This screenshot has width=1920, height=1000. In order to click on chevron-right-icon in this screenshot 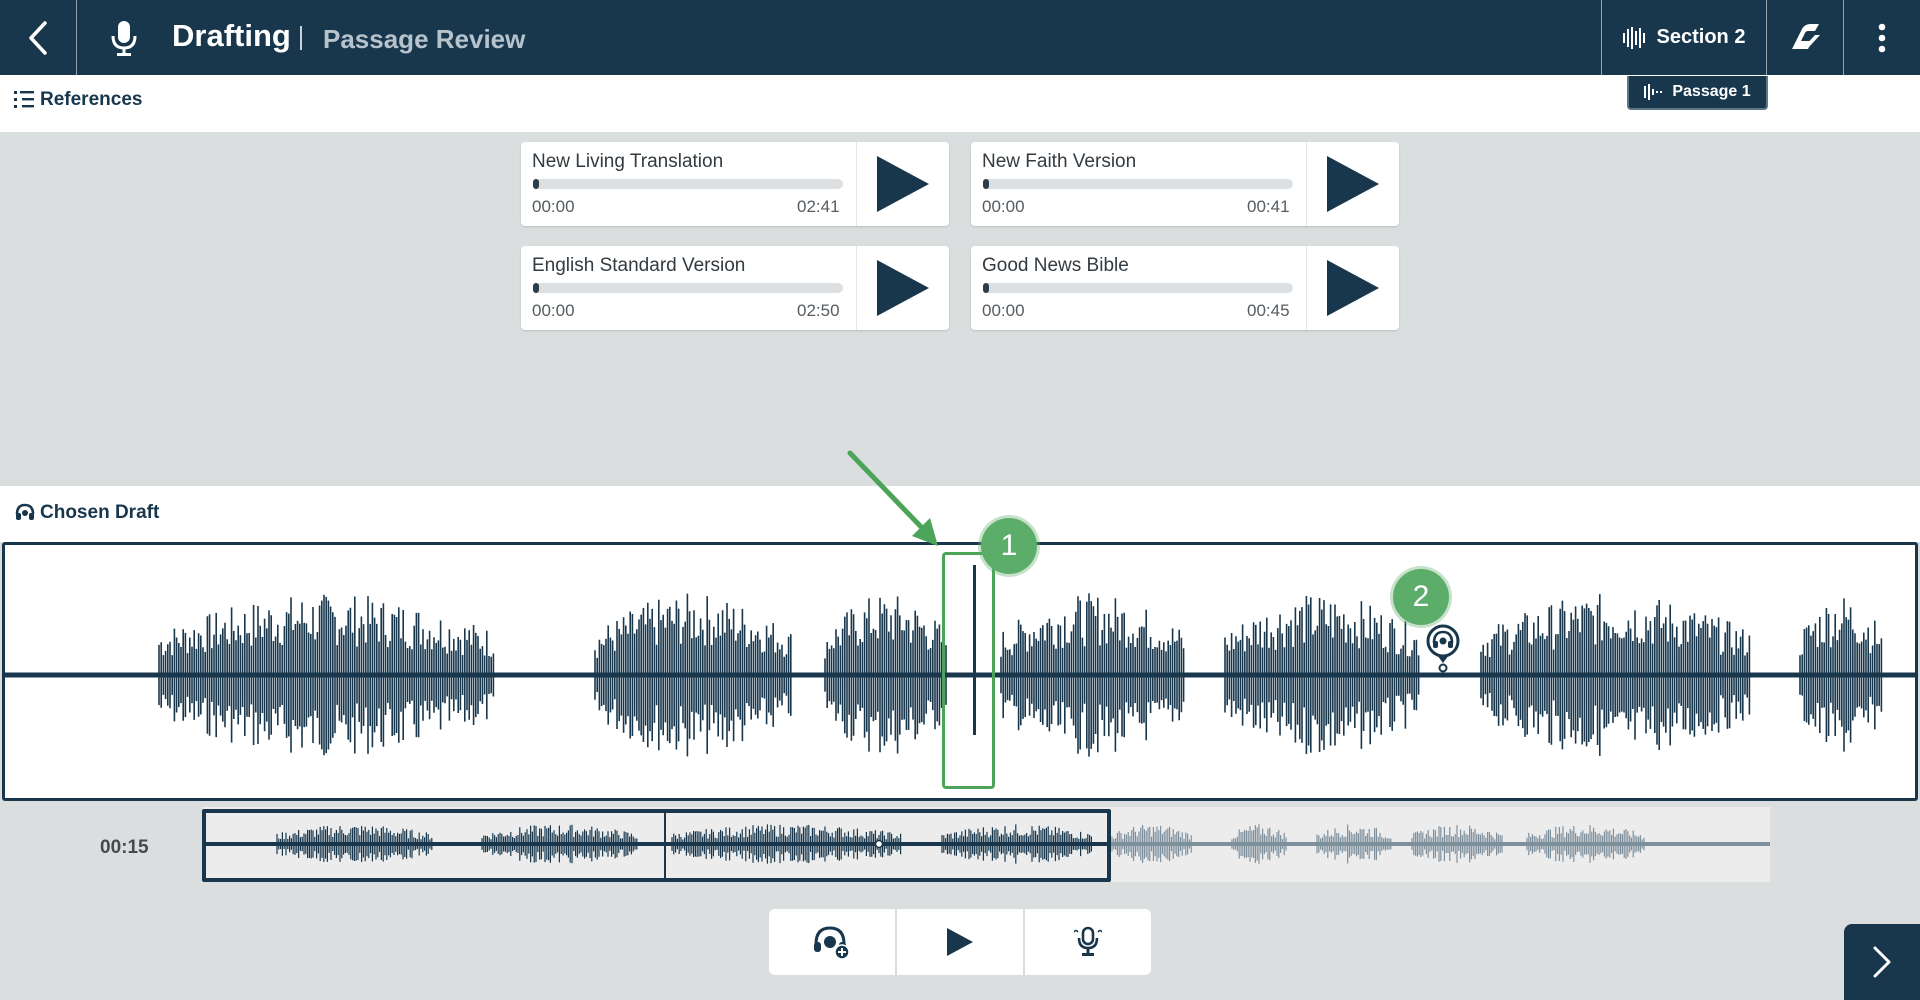, I will do `click(1882, 962)`.